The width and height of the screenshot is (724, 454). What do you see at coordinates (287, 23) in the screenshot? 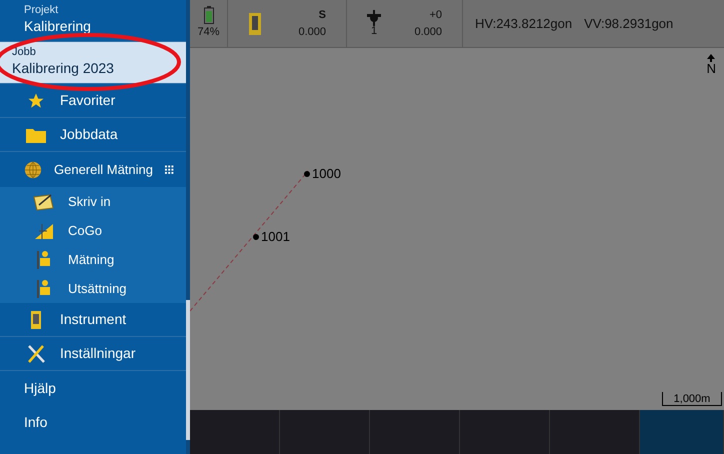
I see `instrument-status: S 0.000` at bounding box center [287, 23].